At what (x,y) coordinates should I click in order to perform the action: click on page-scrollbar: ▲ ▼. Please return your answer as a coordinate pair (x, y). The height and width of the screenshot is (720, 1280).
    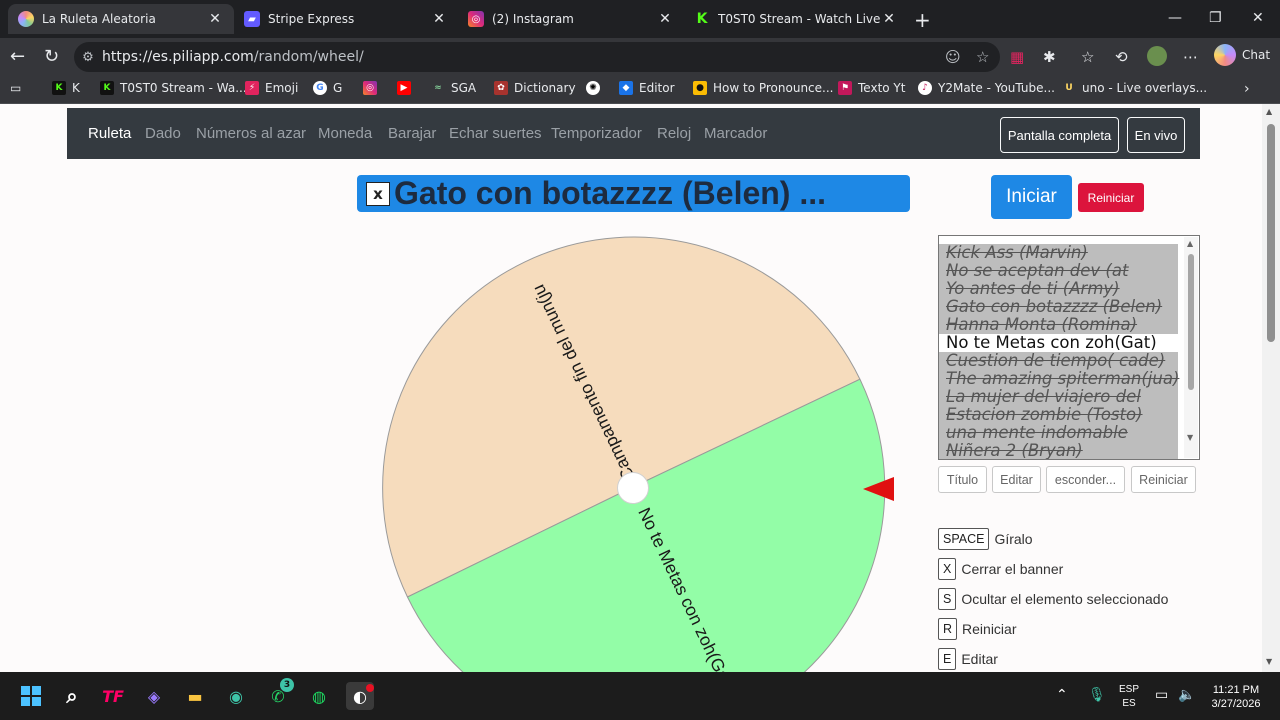
    Looking at the image, I should click on (1271, 388).